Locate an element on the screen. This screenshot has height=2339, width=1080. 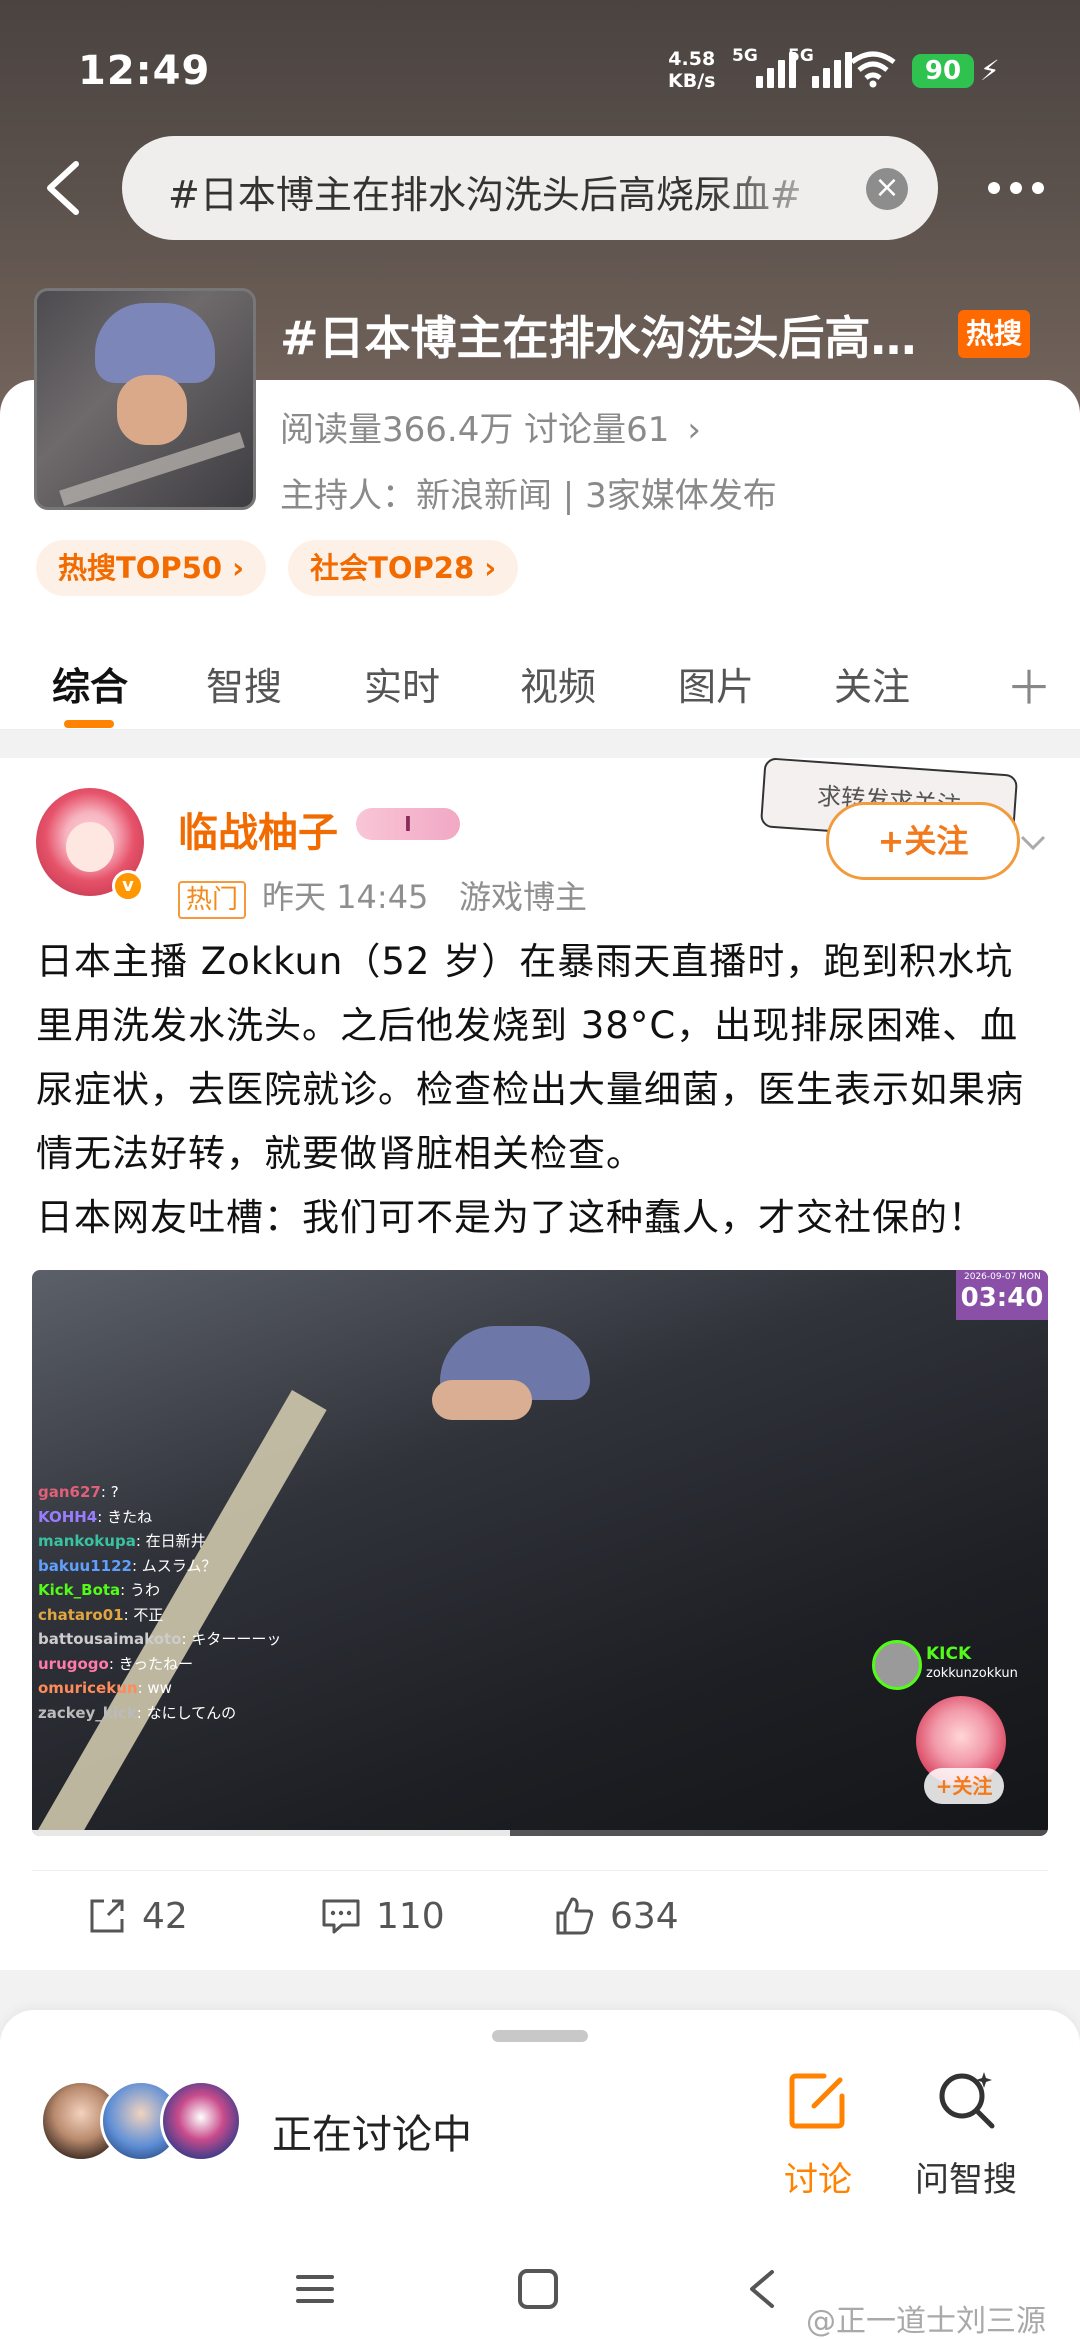
search-nav: #日本博主在排水沟洗头后高烧尿血# × is located at coordinates (540, 189).